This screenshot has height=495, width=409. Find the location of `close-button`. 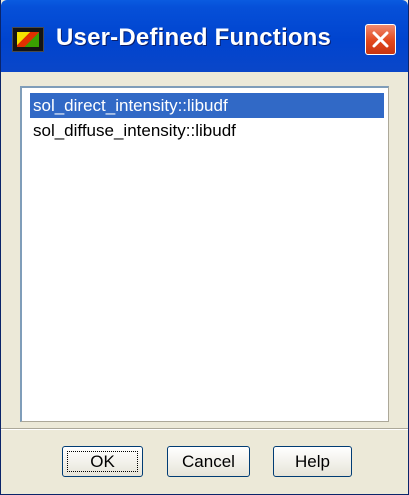

close-button is located at coordinates (380, 39).